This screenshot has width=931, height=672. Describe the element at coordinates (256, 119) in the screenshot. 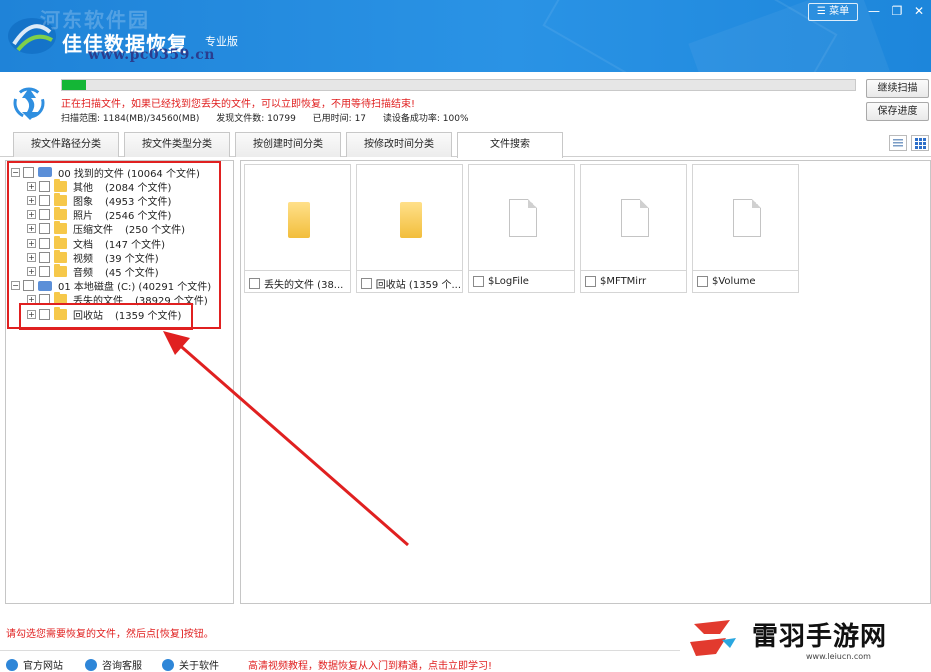

I see `files-found: 发现文件数: 10799` at that location.